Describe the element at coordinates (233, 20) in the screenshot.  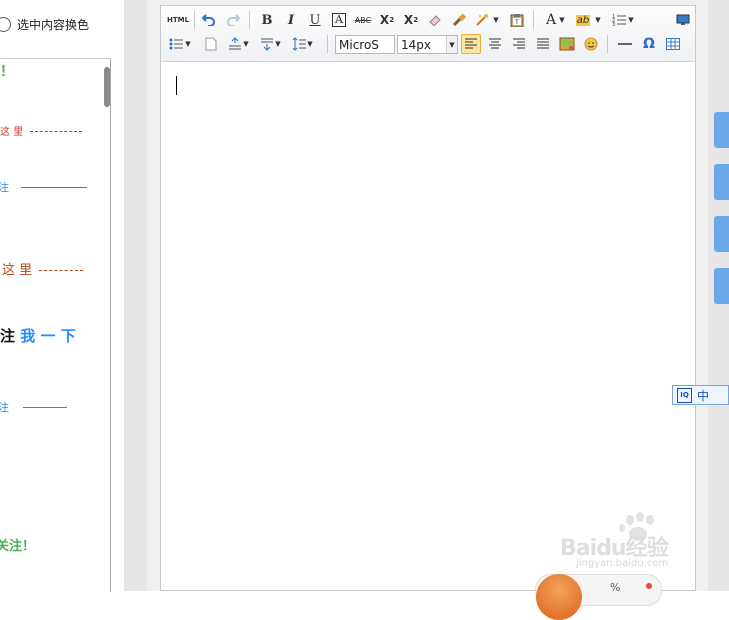
I see `redo-icon` at that location.